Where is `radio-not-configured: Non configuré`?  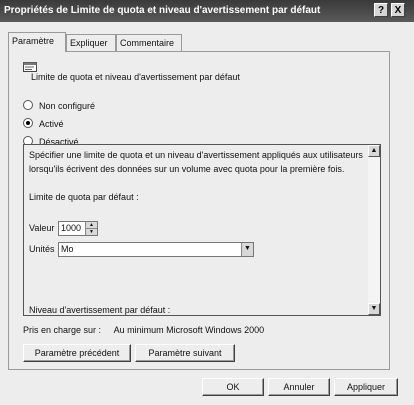
radio-not-configured: Non configuré is located at coordinates (59, 105).